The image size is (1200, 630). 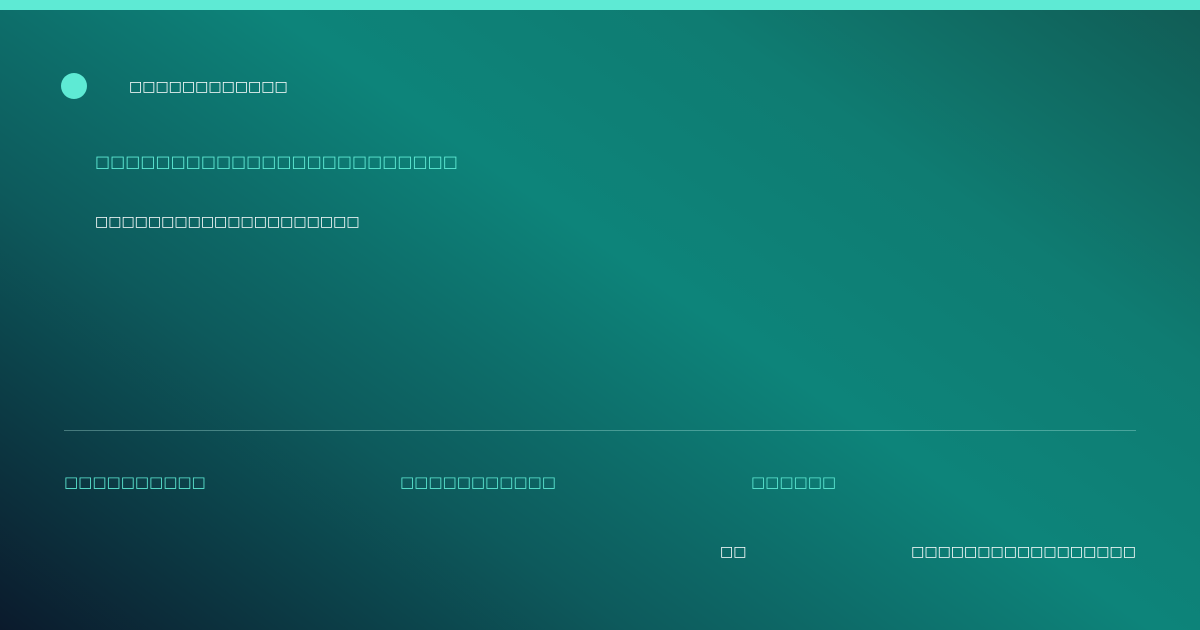 What do you see at coordinates (208, 87) in the screenshot?
I see `brand-name: □□□□□□□□□□□□` at bounding box center [208, 87].